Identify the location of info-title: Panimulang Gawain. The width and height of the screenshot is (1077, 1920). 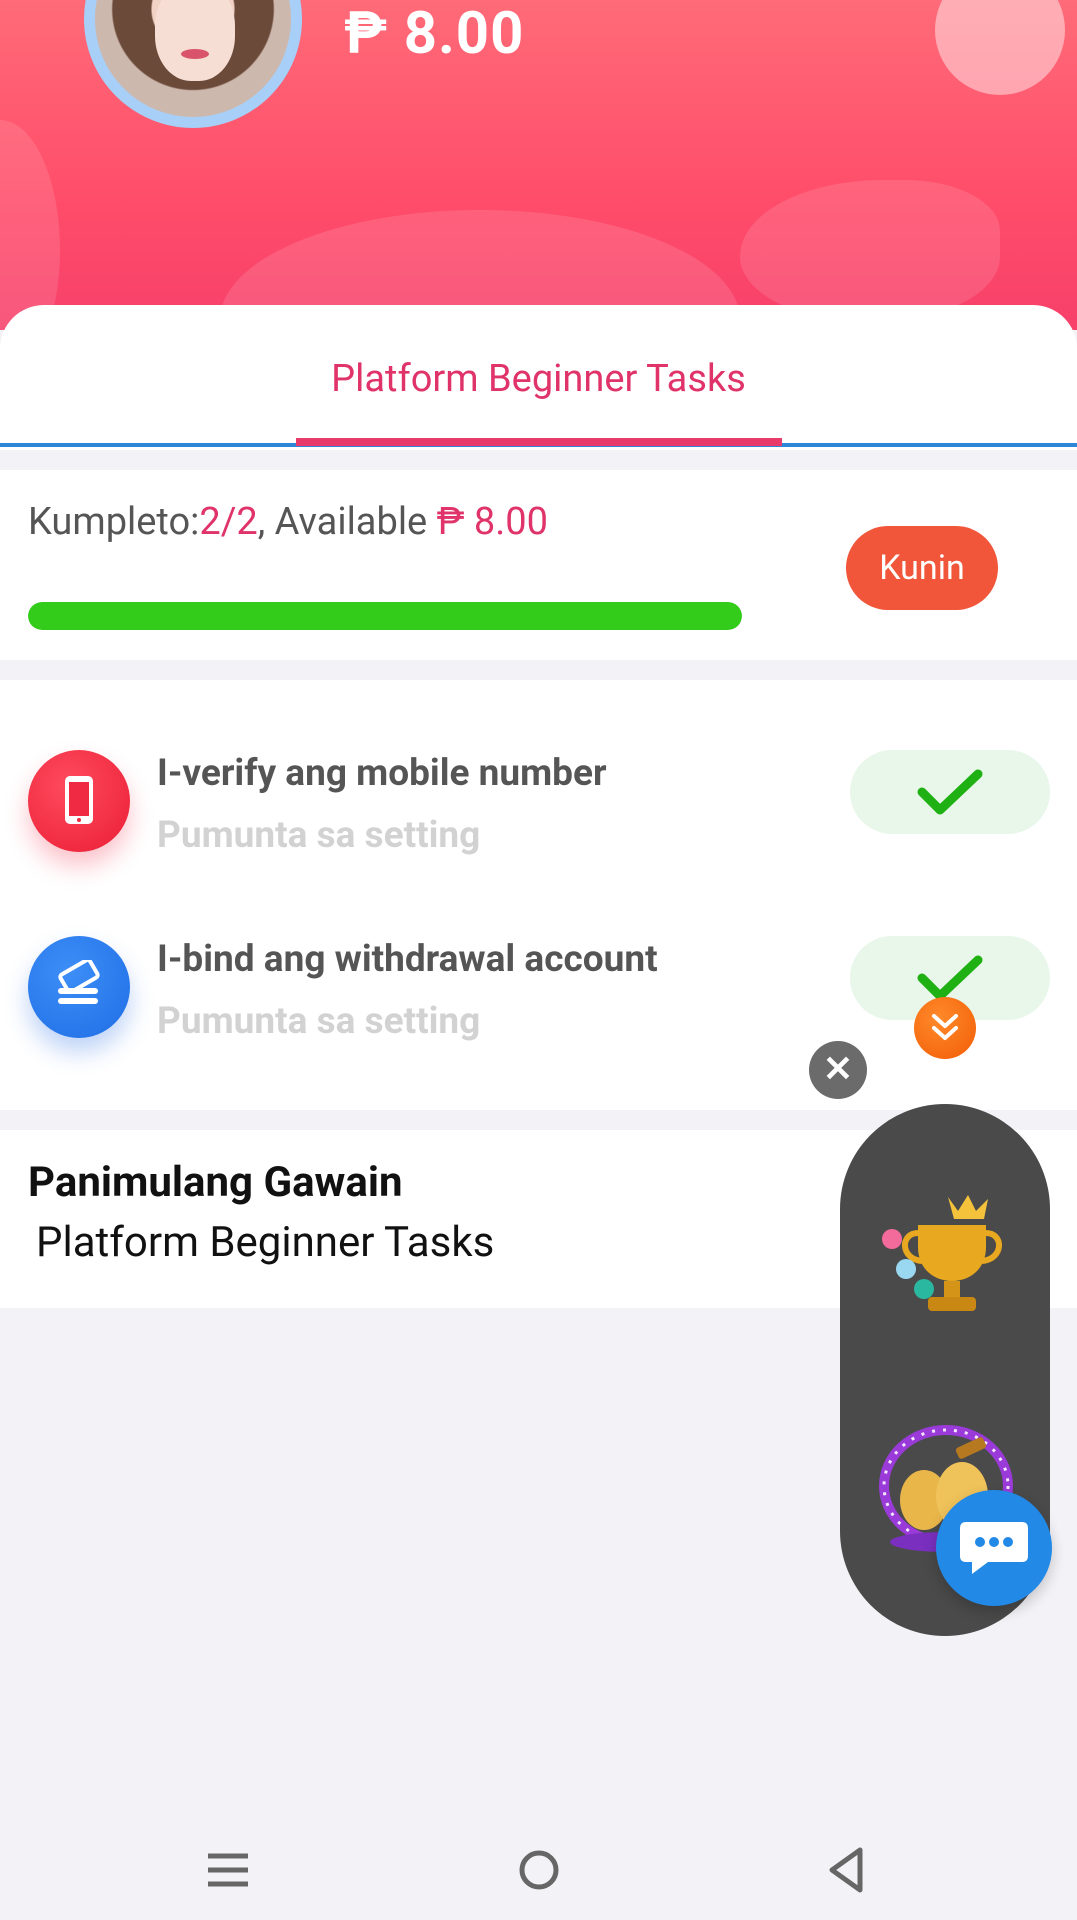
(215, 1182).